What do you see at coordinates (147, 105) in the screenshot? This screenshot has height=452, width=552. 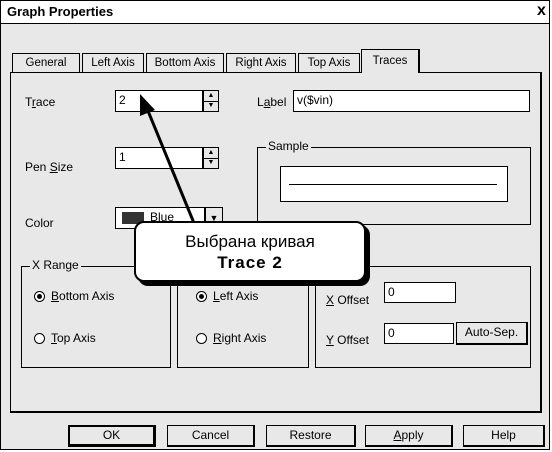 I see `arrow-head` at bounding box center [147, 105].